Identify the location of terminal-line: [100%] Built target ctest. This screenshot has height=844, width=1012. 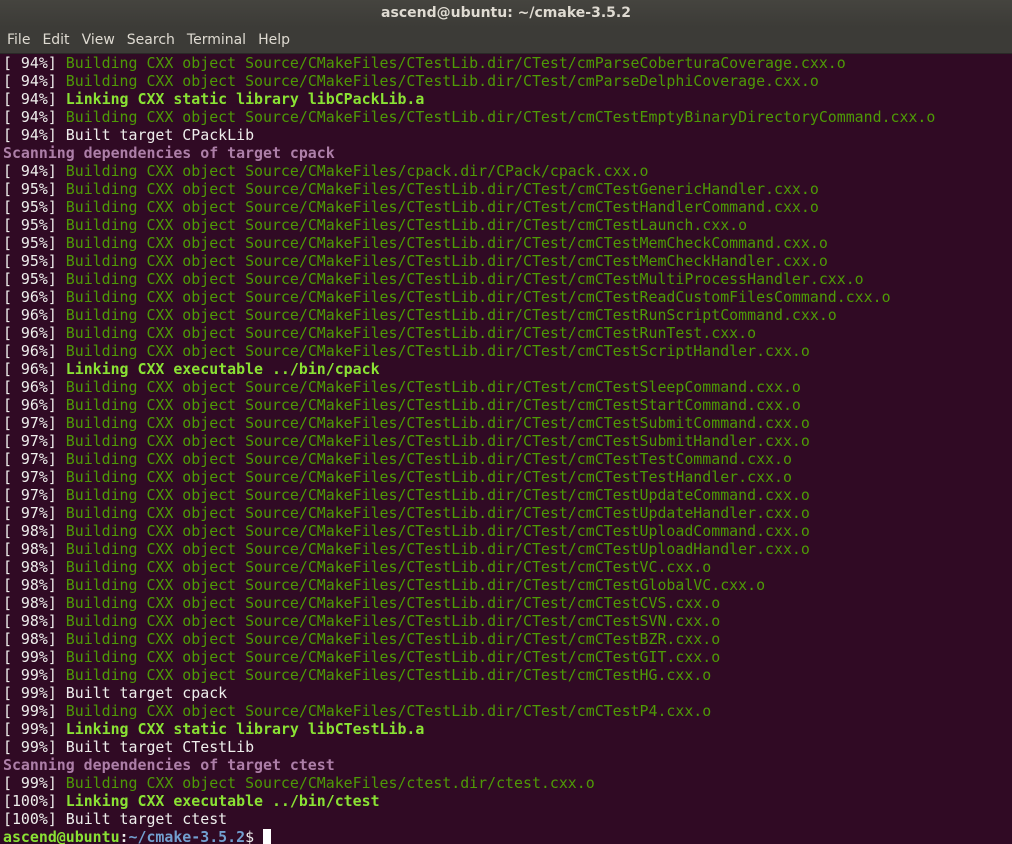
(506, 819).